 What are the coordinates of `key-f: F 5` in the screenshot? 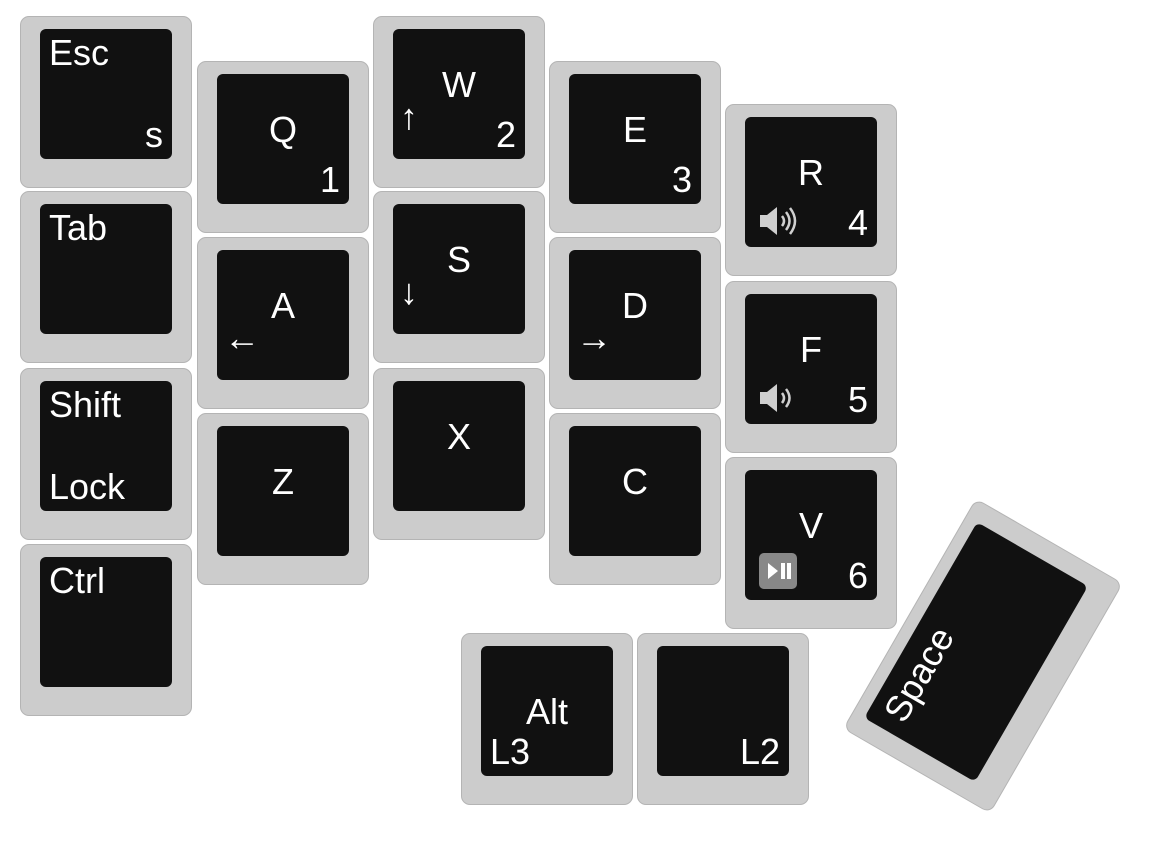 It's located at (811, 367).